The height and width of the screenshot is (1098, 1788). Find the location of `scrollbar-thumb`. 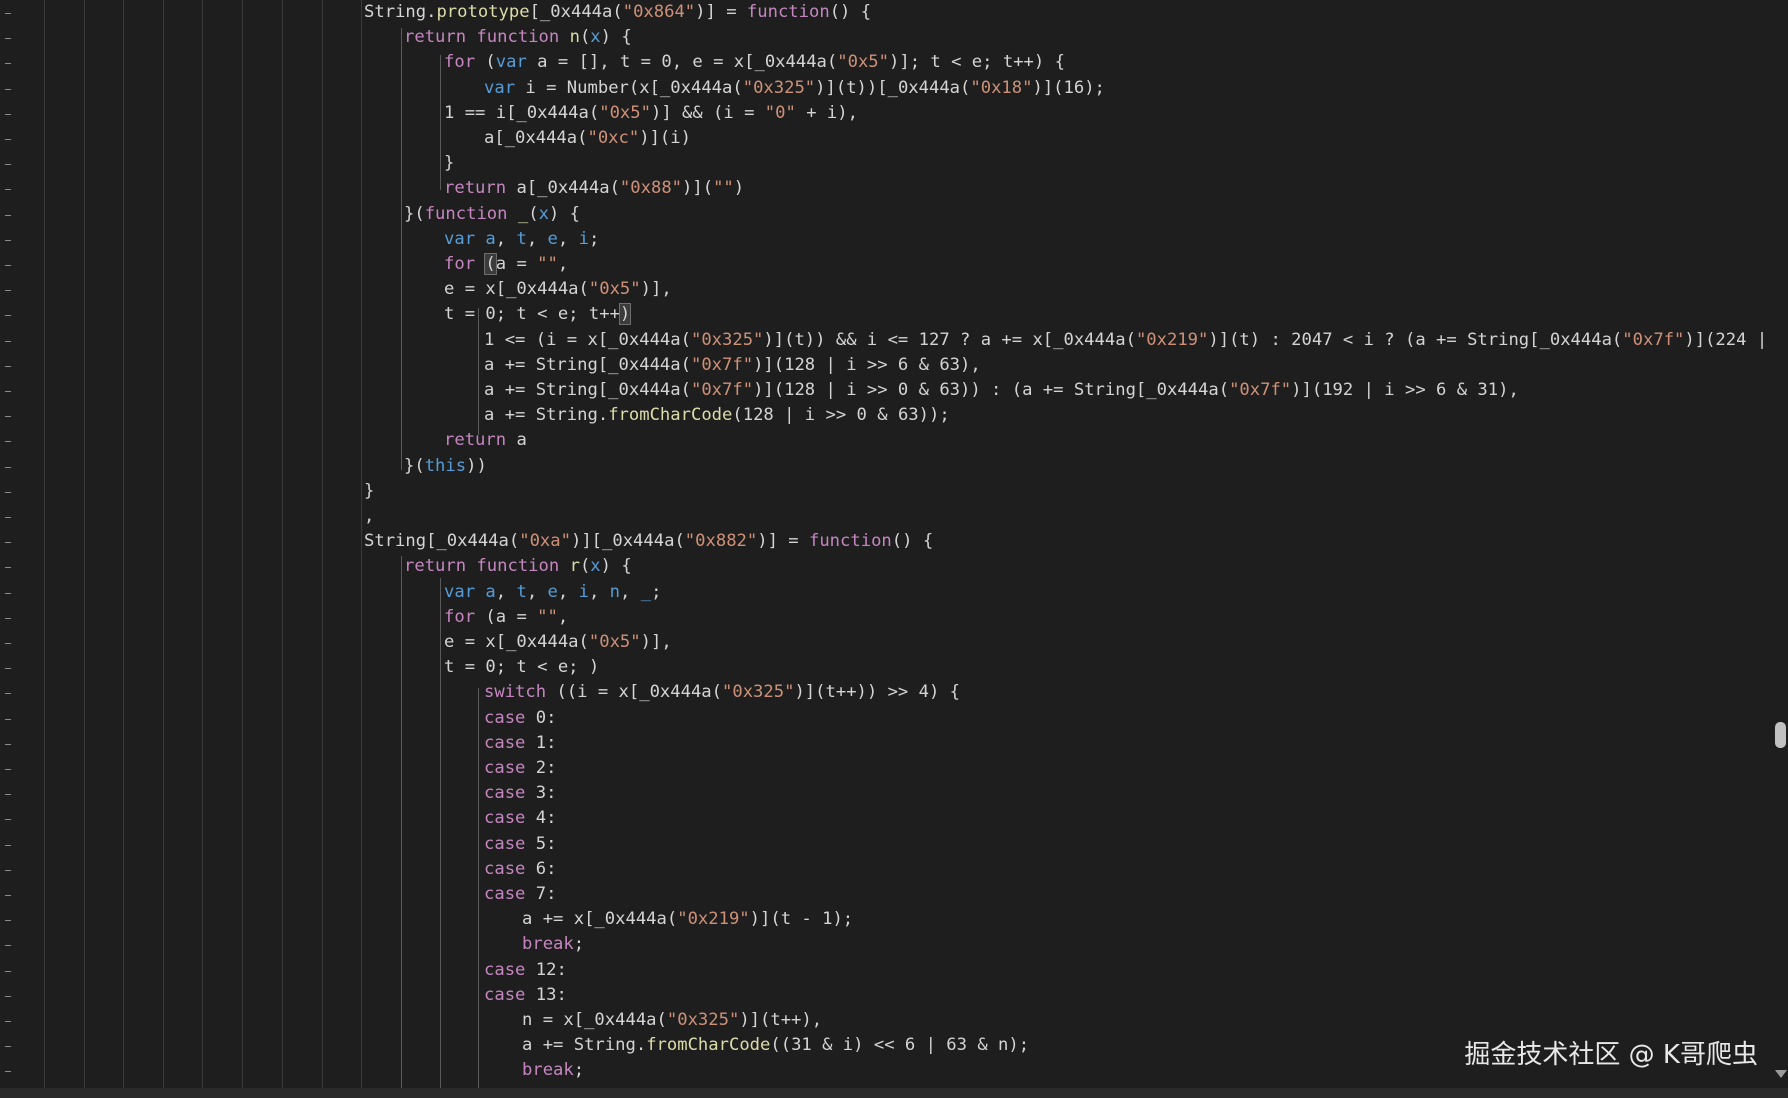

scrollbar-thumb is located at coordinates (1780, 735).